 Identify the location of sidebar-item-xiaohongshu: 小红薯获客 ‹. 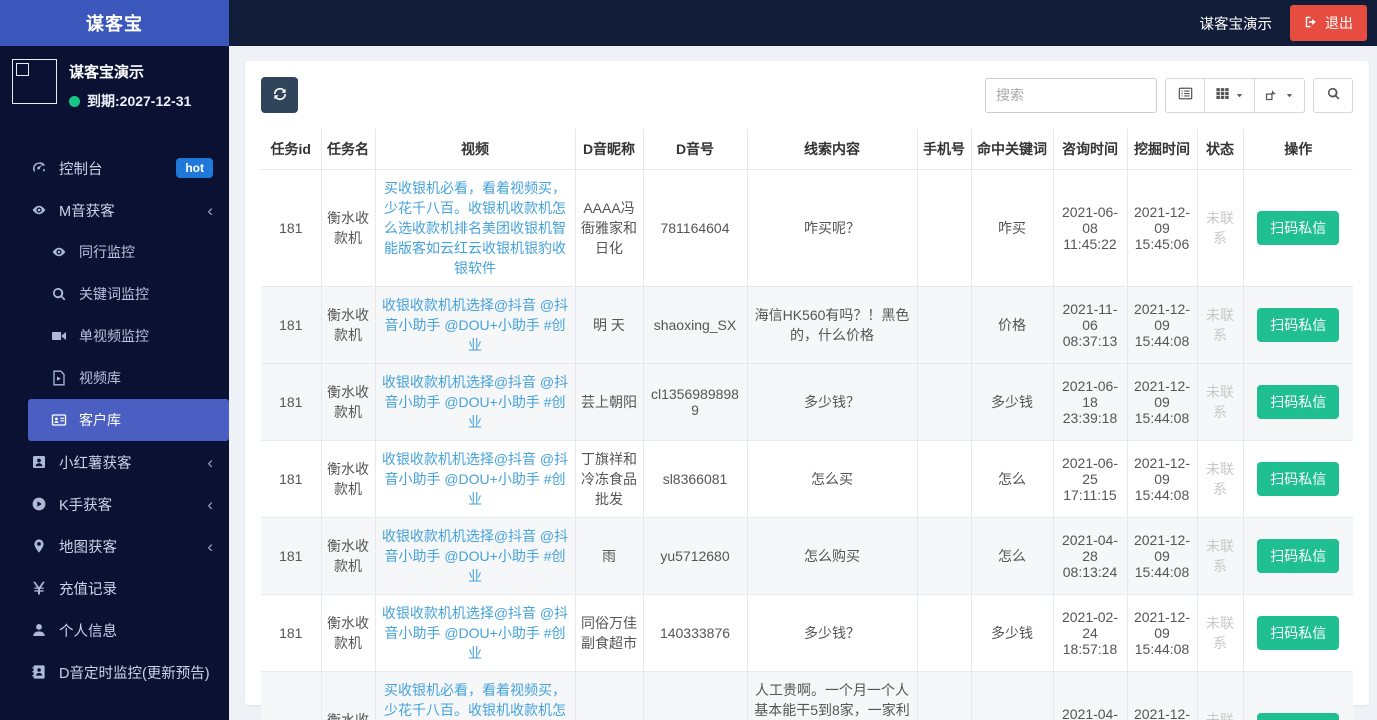
(114, 462).